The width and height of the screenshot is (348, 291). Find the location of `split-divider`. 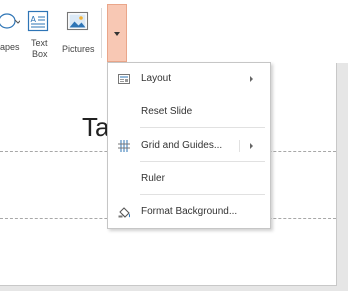

split-divider is located at coordinates (239, 146).